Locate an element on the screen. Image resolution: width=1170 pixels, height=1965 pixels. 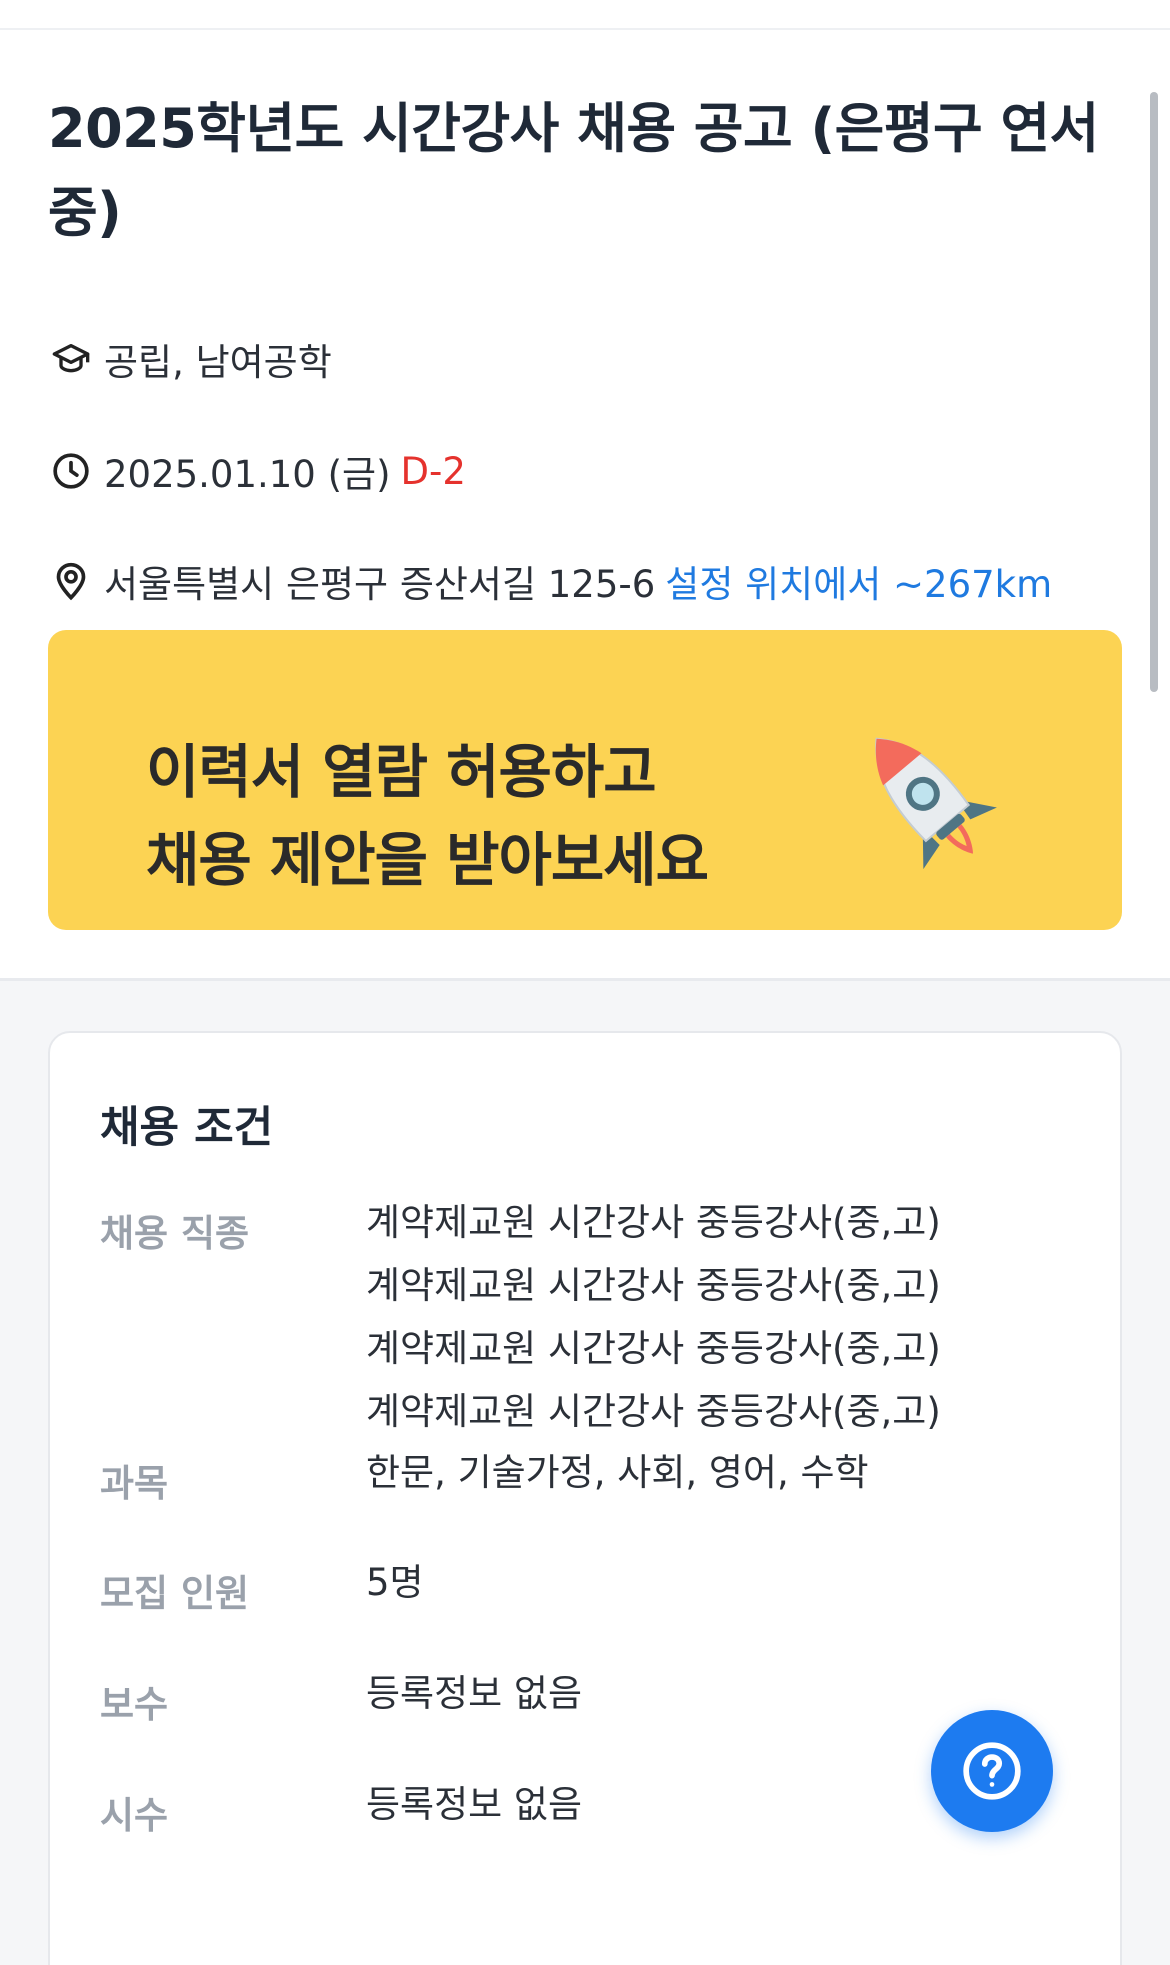
banner-line-1: 이력서 열람 허용하고 is located at coordinates (401, 772).